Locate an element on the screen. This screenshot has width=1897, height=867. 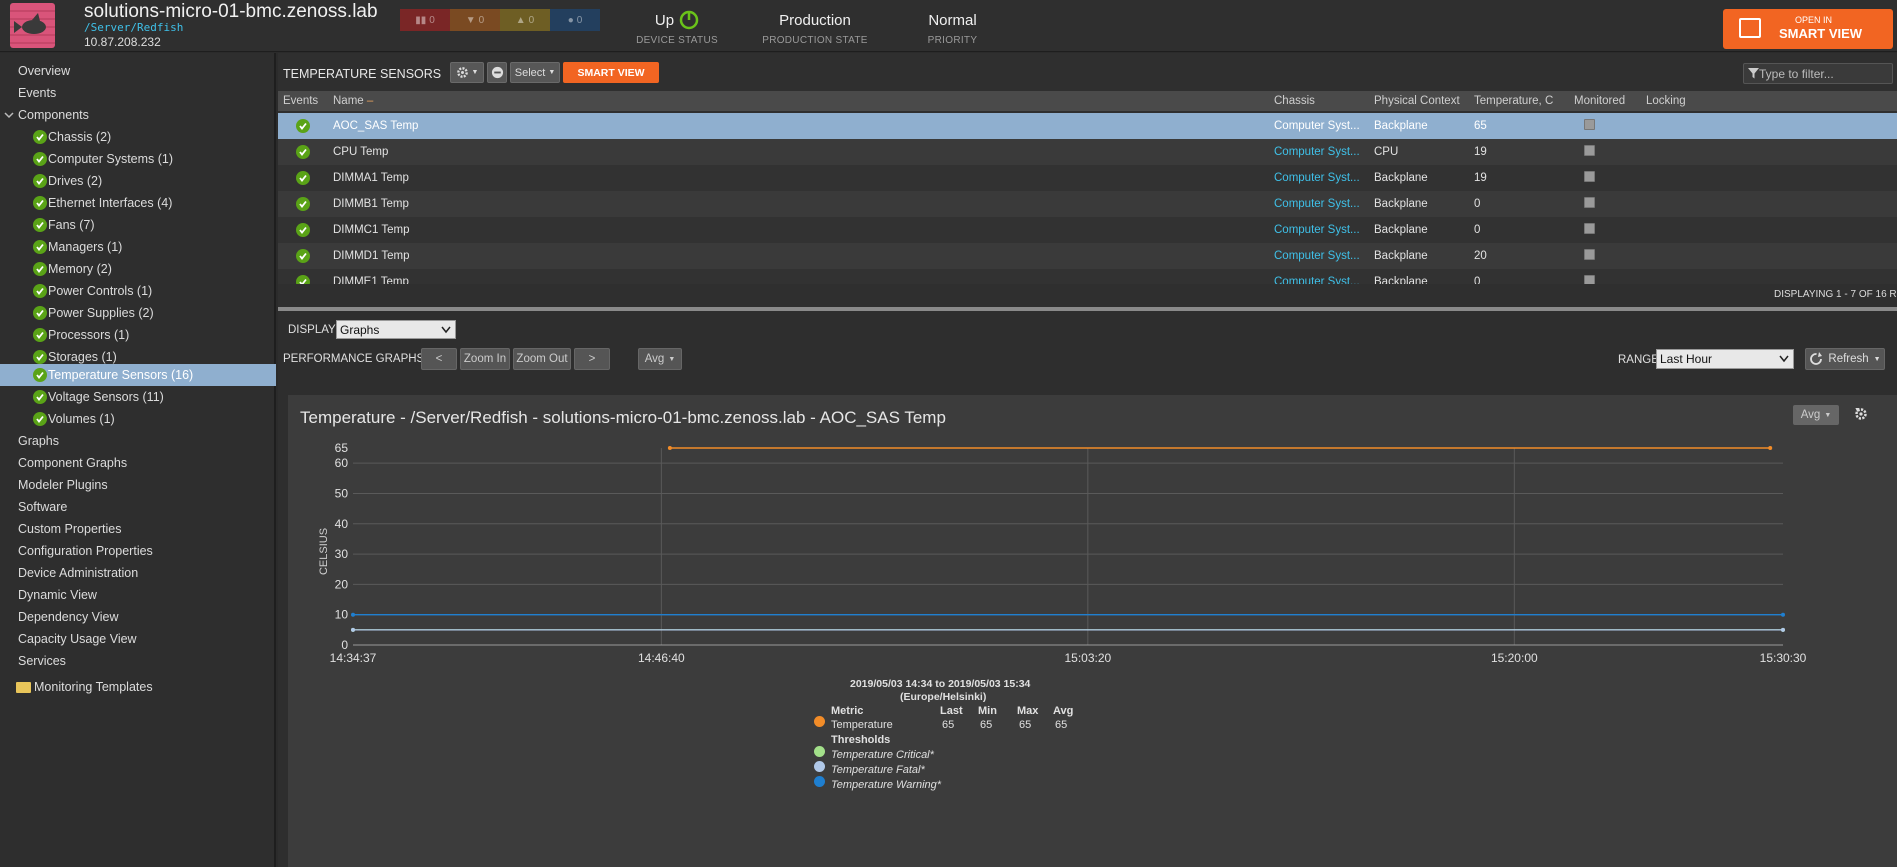
sidebar-item-voltage-sensors: Voltage Sensors (11) is located at coordinates (138, 397).